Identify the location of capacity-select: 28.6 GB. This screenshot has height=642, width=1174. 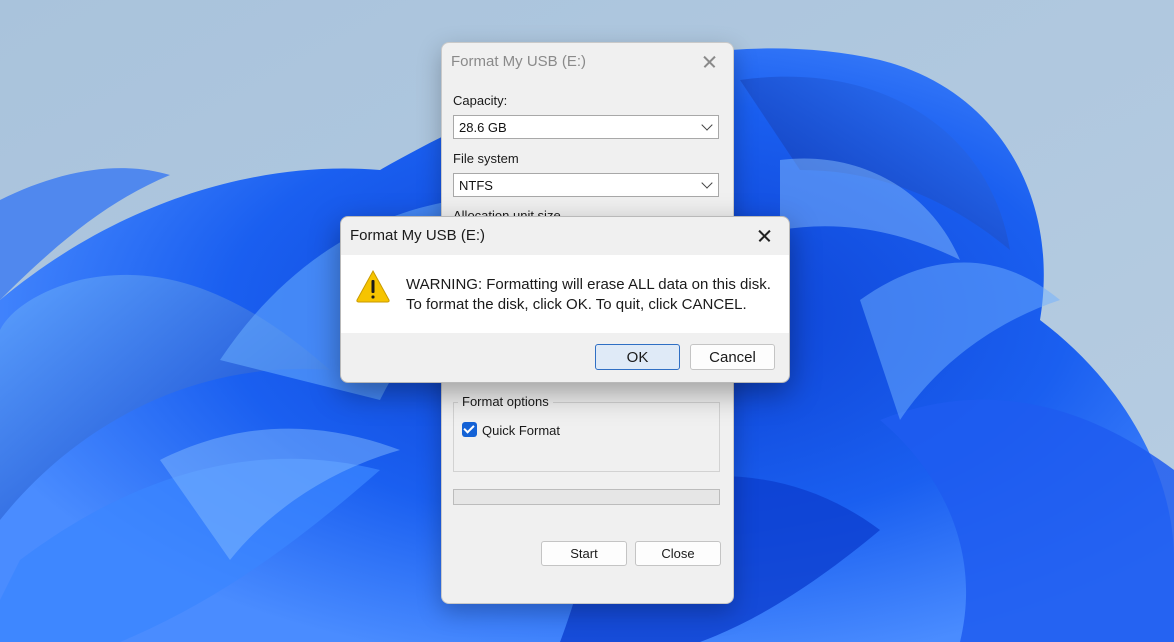
(586, 127).